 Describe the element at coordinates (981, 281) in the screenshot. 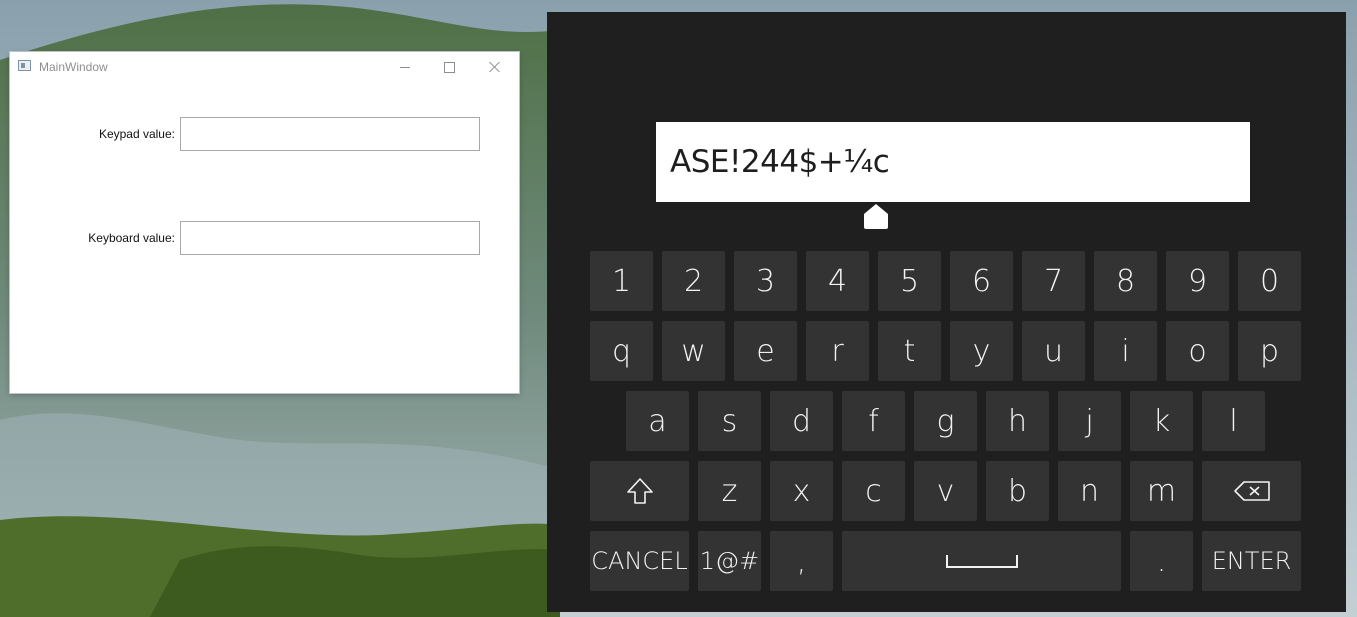

I see `key-6: 6` at that location.